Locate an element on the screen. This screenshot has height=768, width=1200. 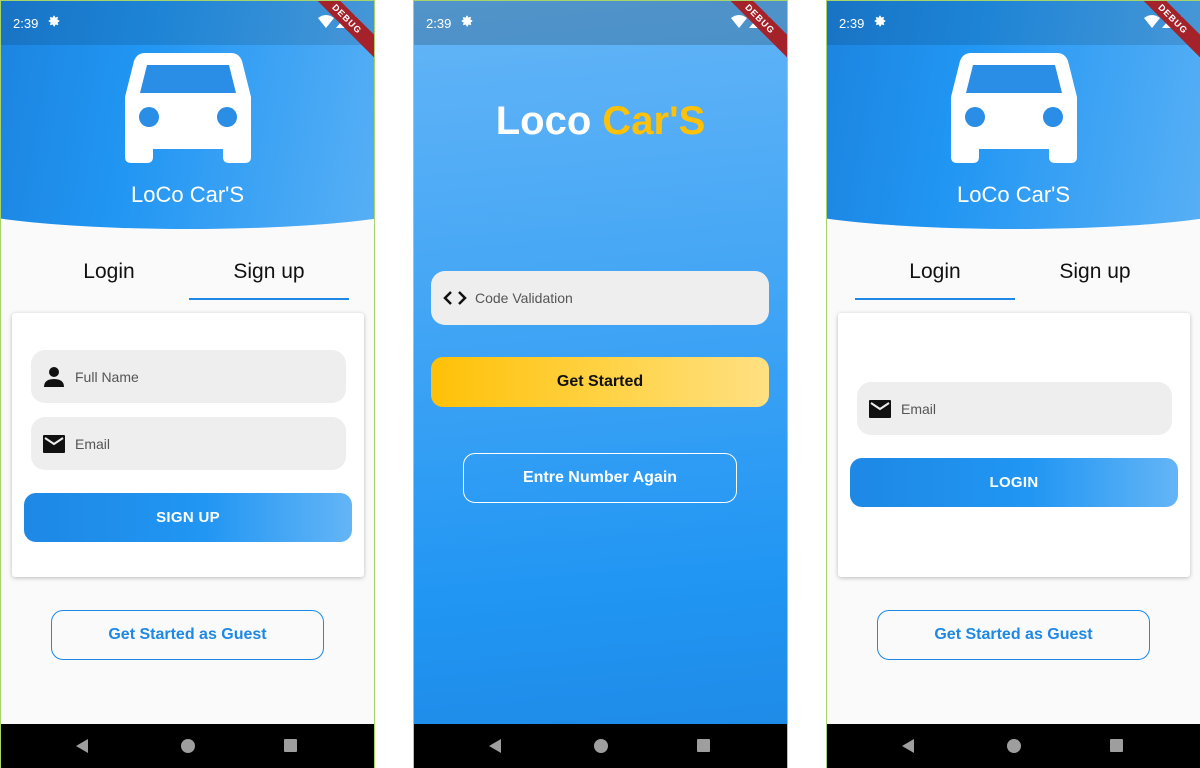
full-name-input is located at coordinates (205, 376).